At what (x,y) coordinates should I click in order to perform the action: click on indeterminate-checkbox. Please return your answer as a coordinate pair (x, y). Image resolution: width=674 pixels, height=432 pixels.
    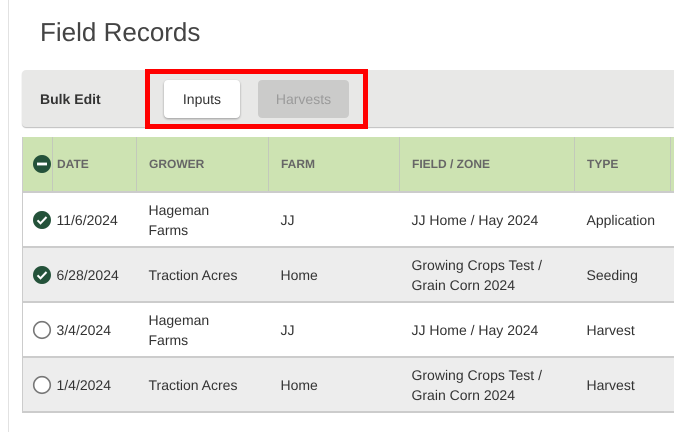
    Looking at the image, I should click on (42, 164).